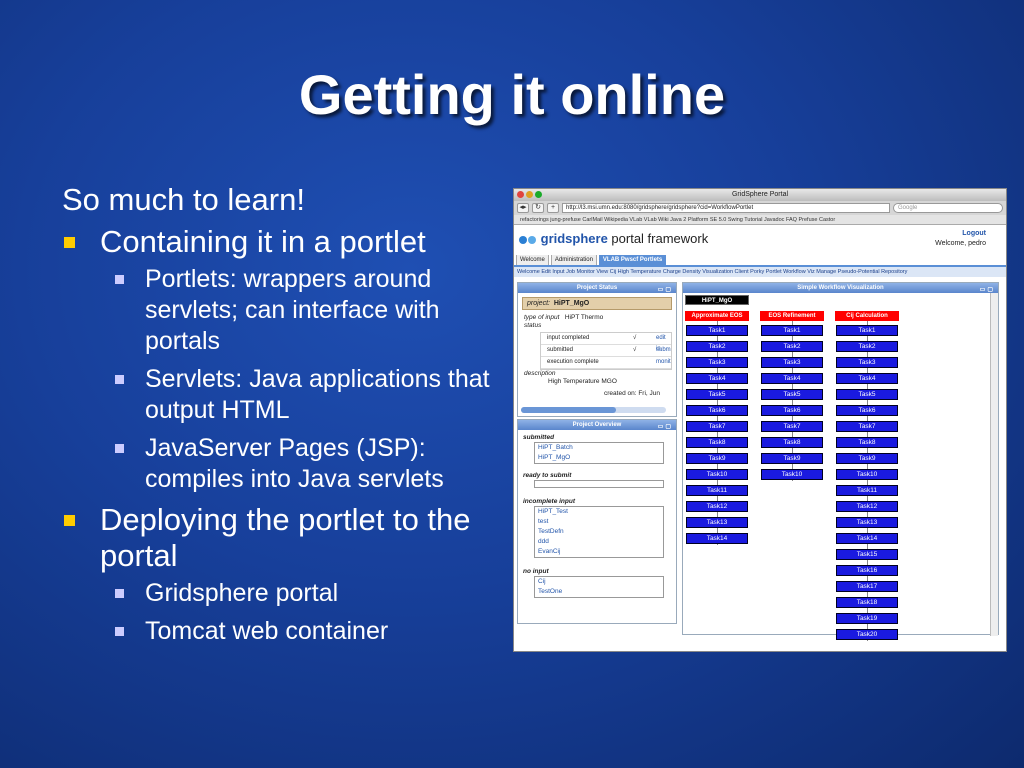  I want to click on user-area: Logout Welcome, pedro, so click(960, 239).